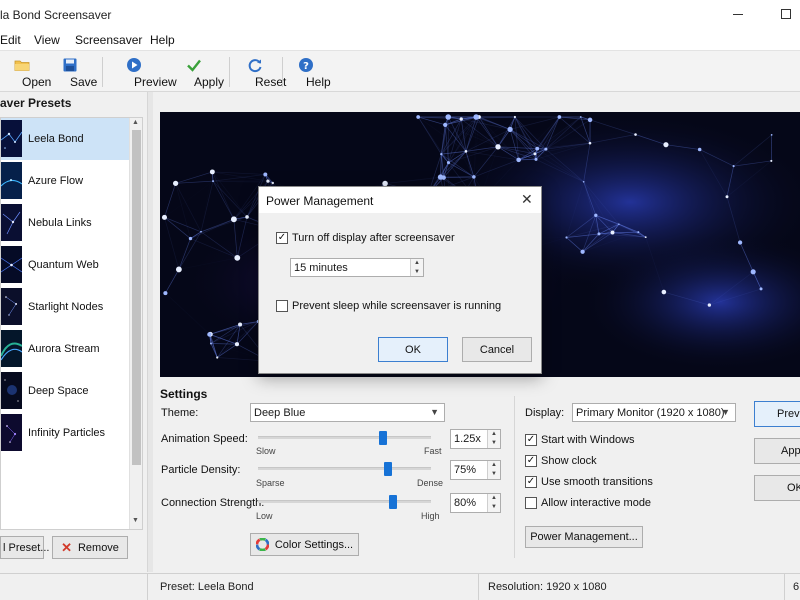 The height and width of the screenshot is (600, 800). Describe the element at coordinates (90, 547) in the screenshot. I see `remove-preset-button: ✕ Remove` at that location.